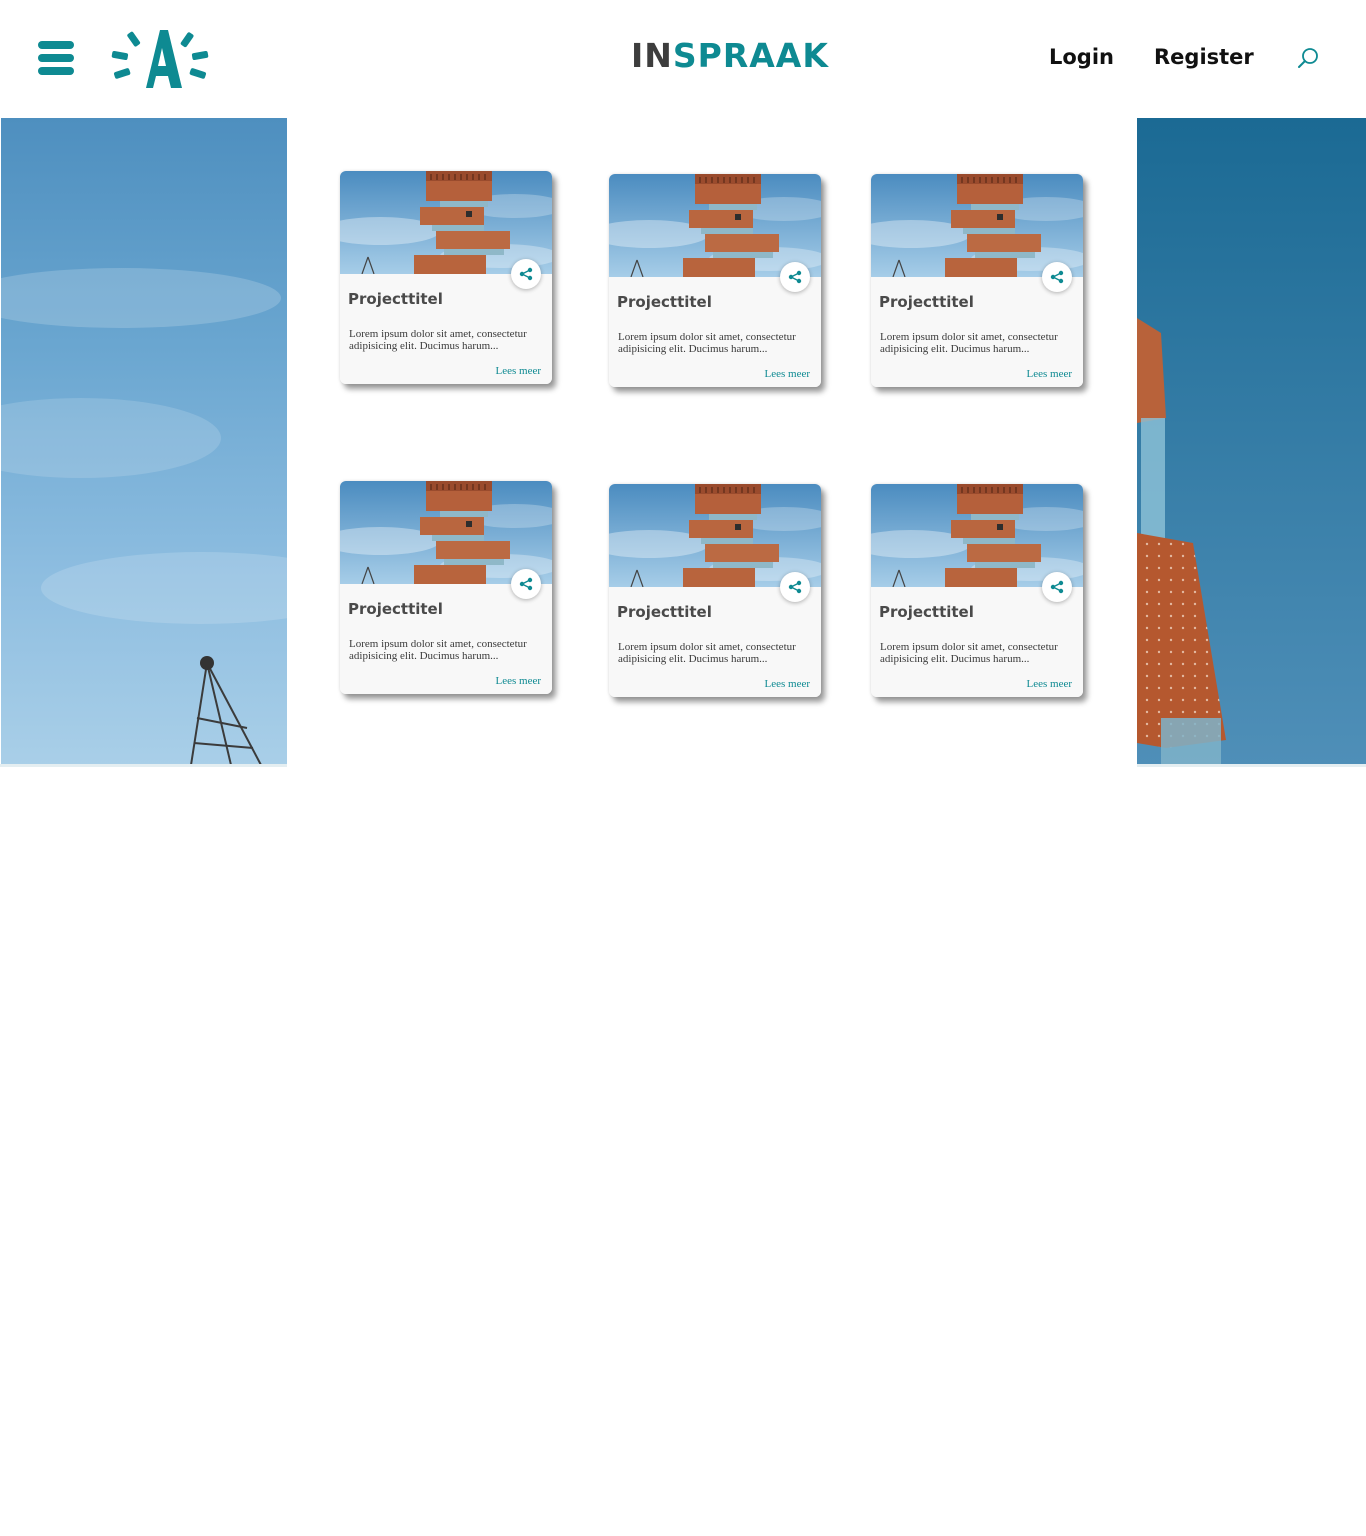 This screenshot has width=1366, height=1536. Describe the element at coordinates (56, 58) in the screenshot. I see `menu-icon` at that location.